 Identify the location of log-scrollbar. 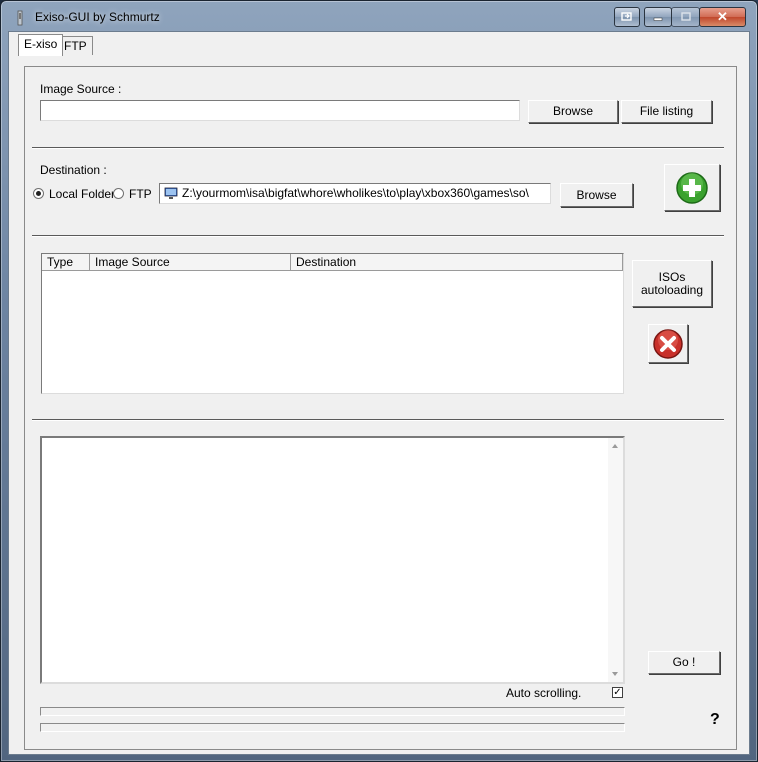
(615, 560).